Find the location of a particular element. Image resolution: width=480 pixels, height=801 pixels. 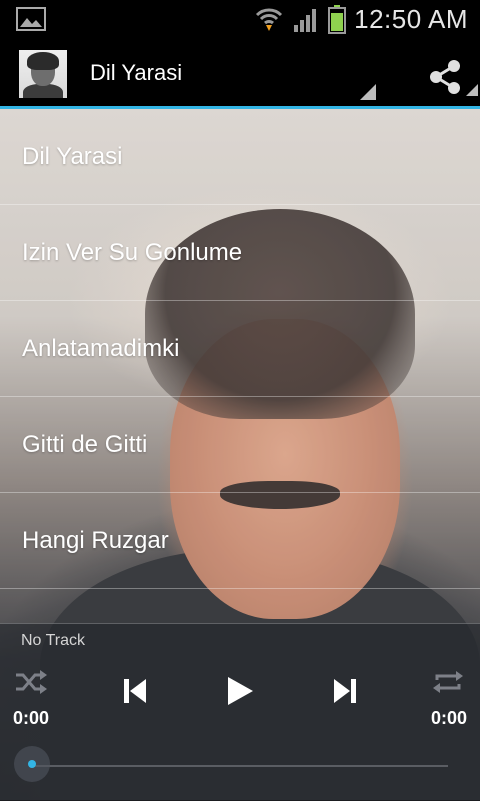

page-title: Dil Yarasi is located at coordinates (136, 73).